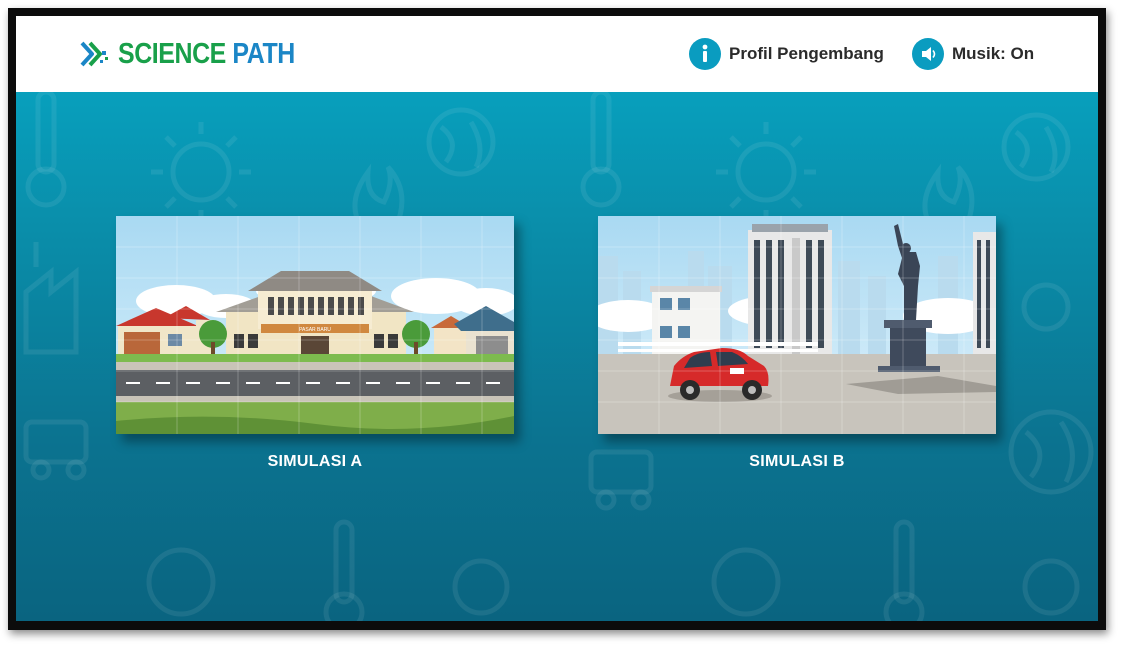  Describe the element at coordinates (172, 53) in the screenshot. I see `app-title-word1: SCIENCE` at that location.